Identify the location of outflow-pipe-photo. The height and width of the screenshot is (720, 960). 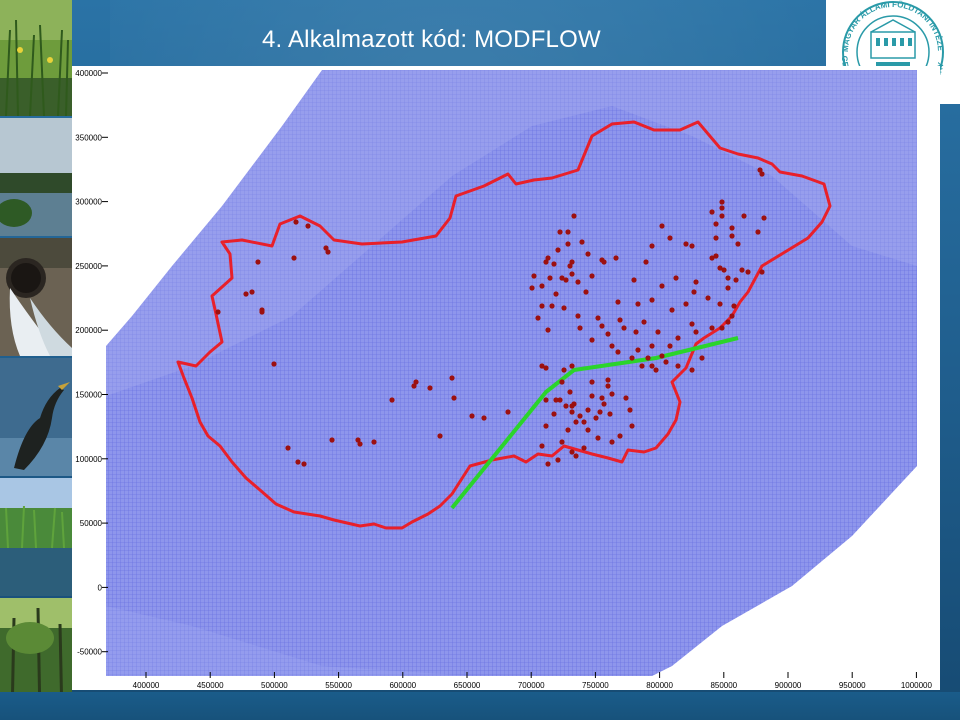
(36, 297).